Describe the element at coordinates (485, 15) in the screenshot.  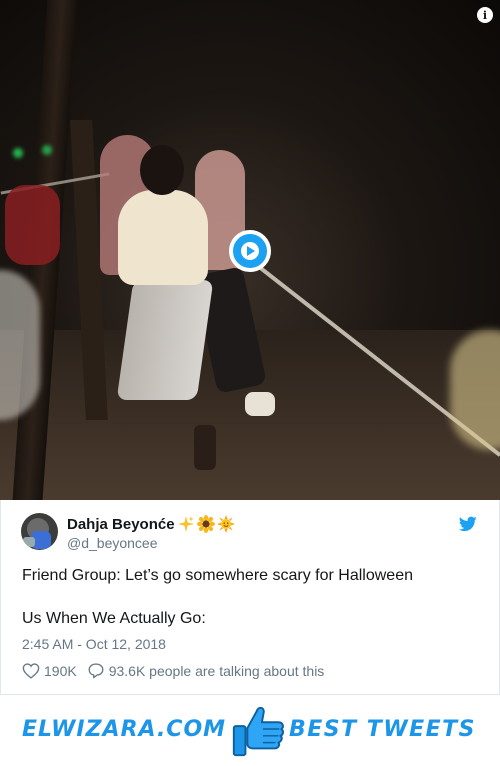
I see `info-icon: i` at that location.